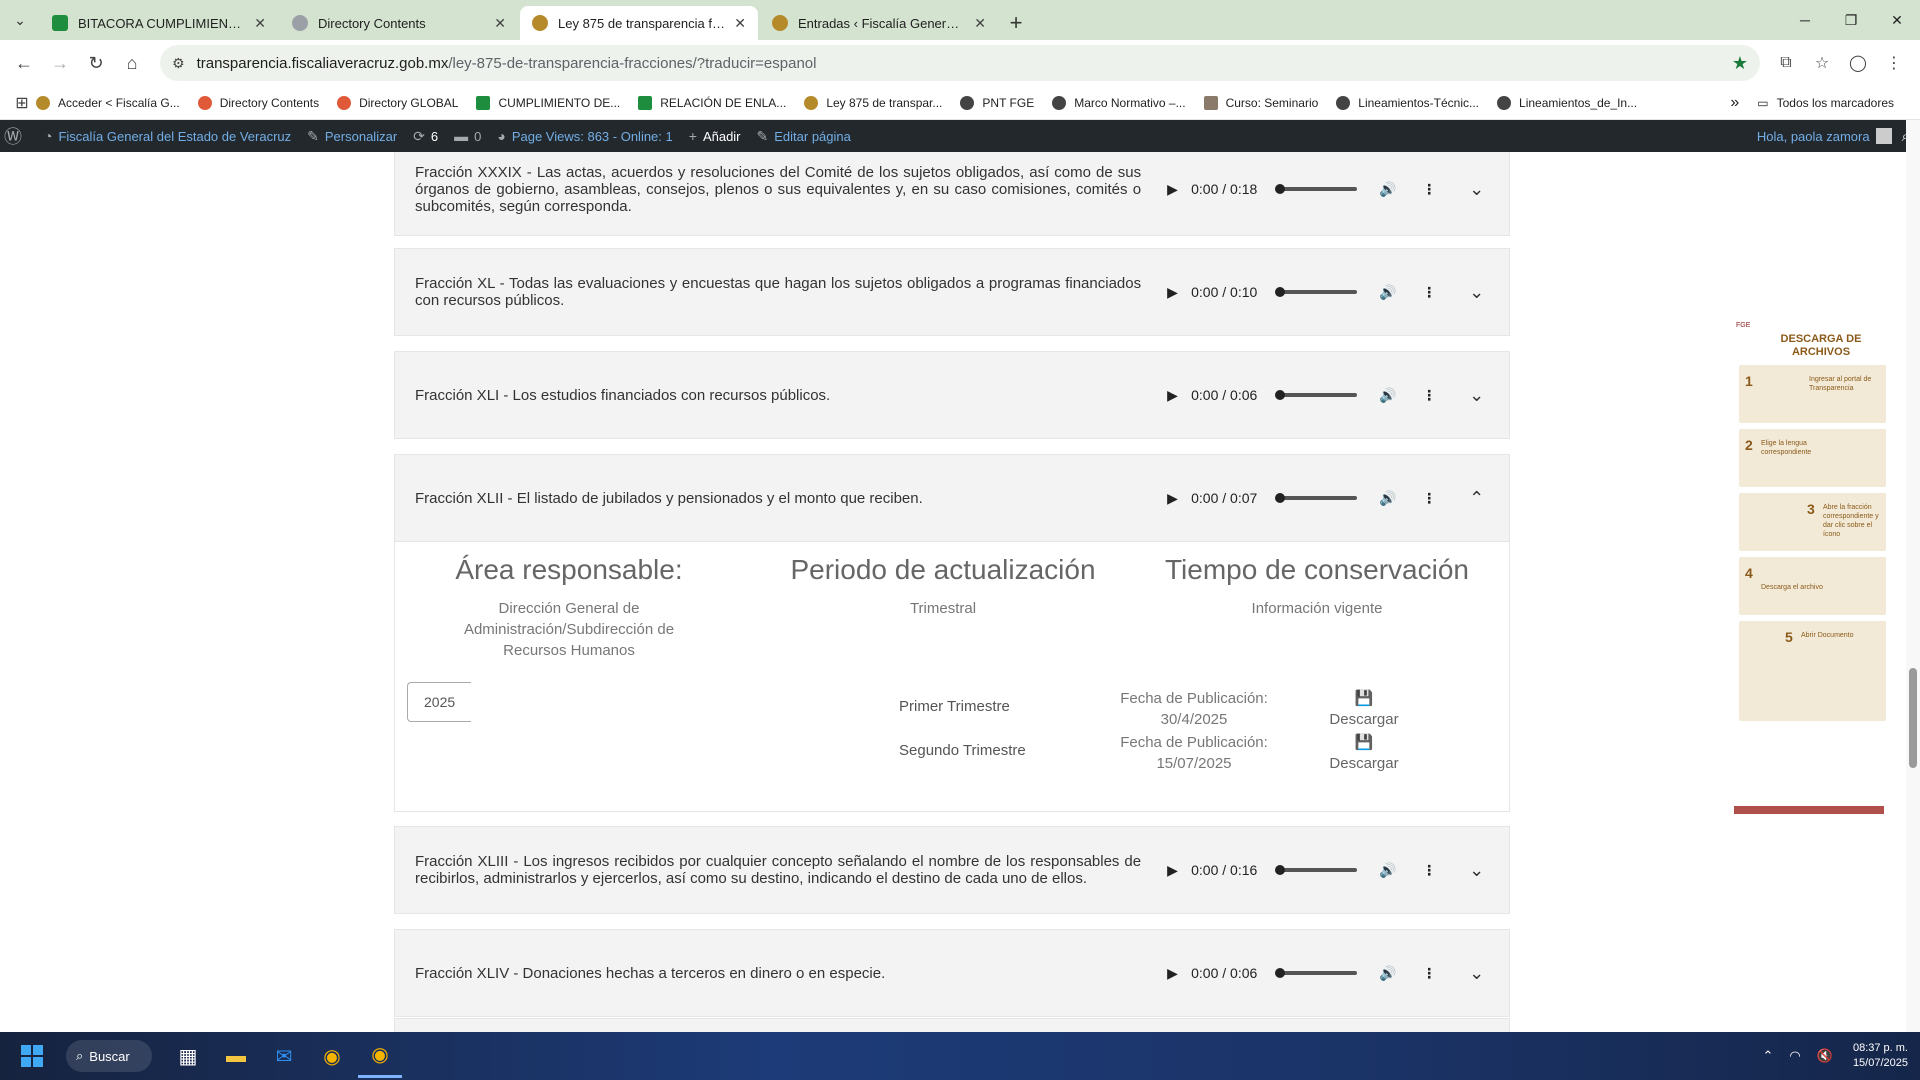 This screenshot has width=1920, height=1080. I want to click on chrome-profile-icon: ◉, so click(380, 1056).